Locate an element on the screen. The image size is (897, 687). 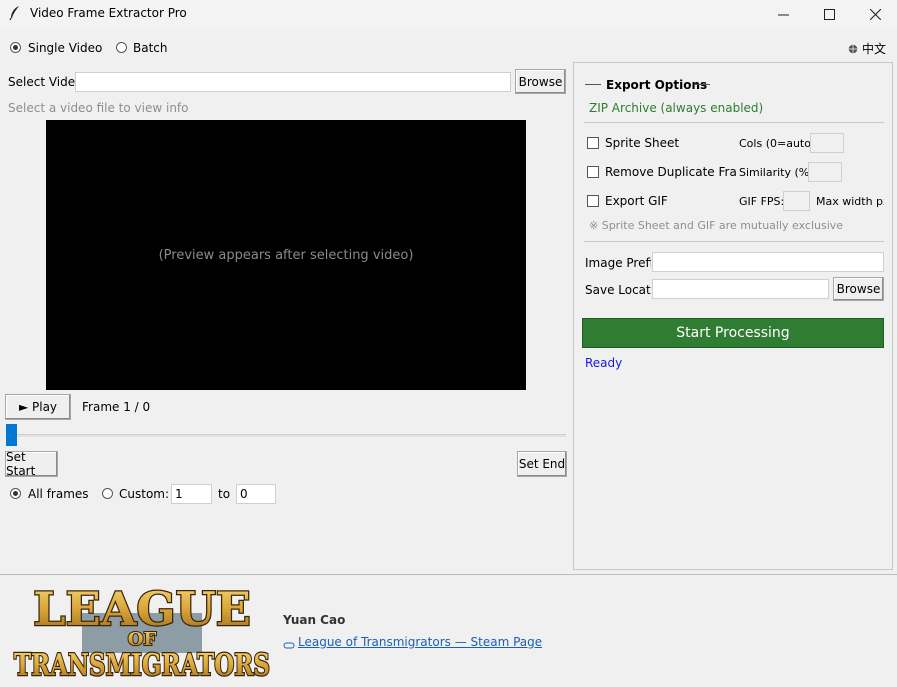
export-gif-checkbox is located at coordinates (593, 201).